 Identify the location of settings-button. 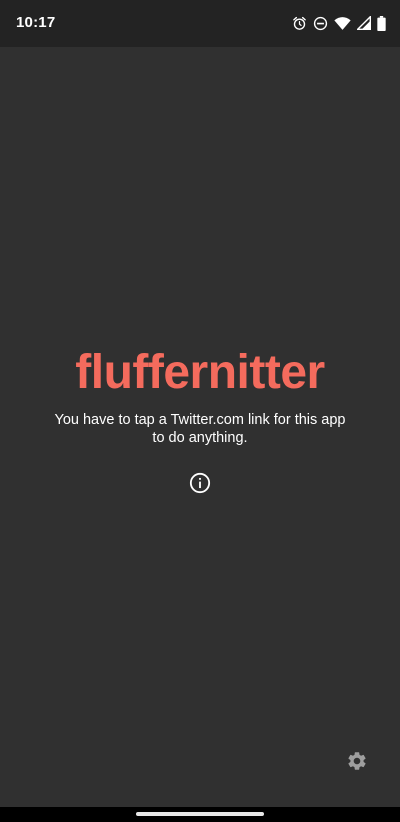
(357, 763).